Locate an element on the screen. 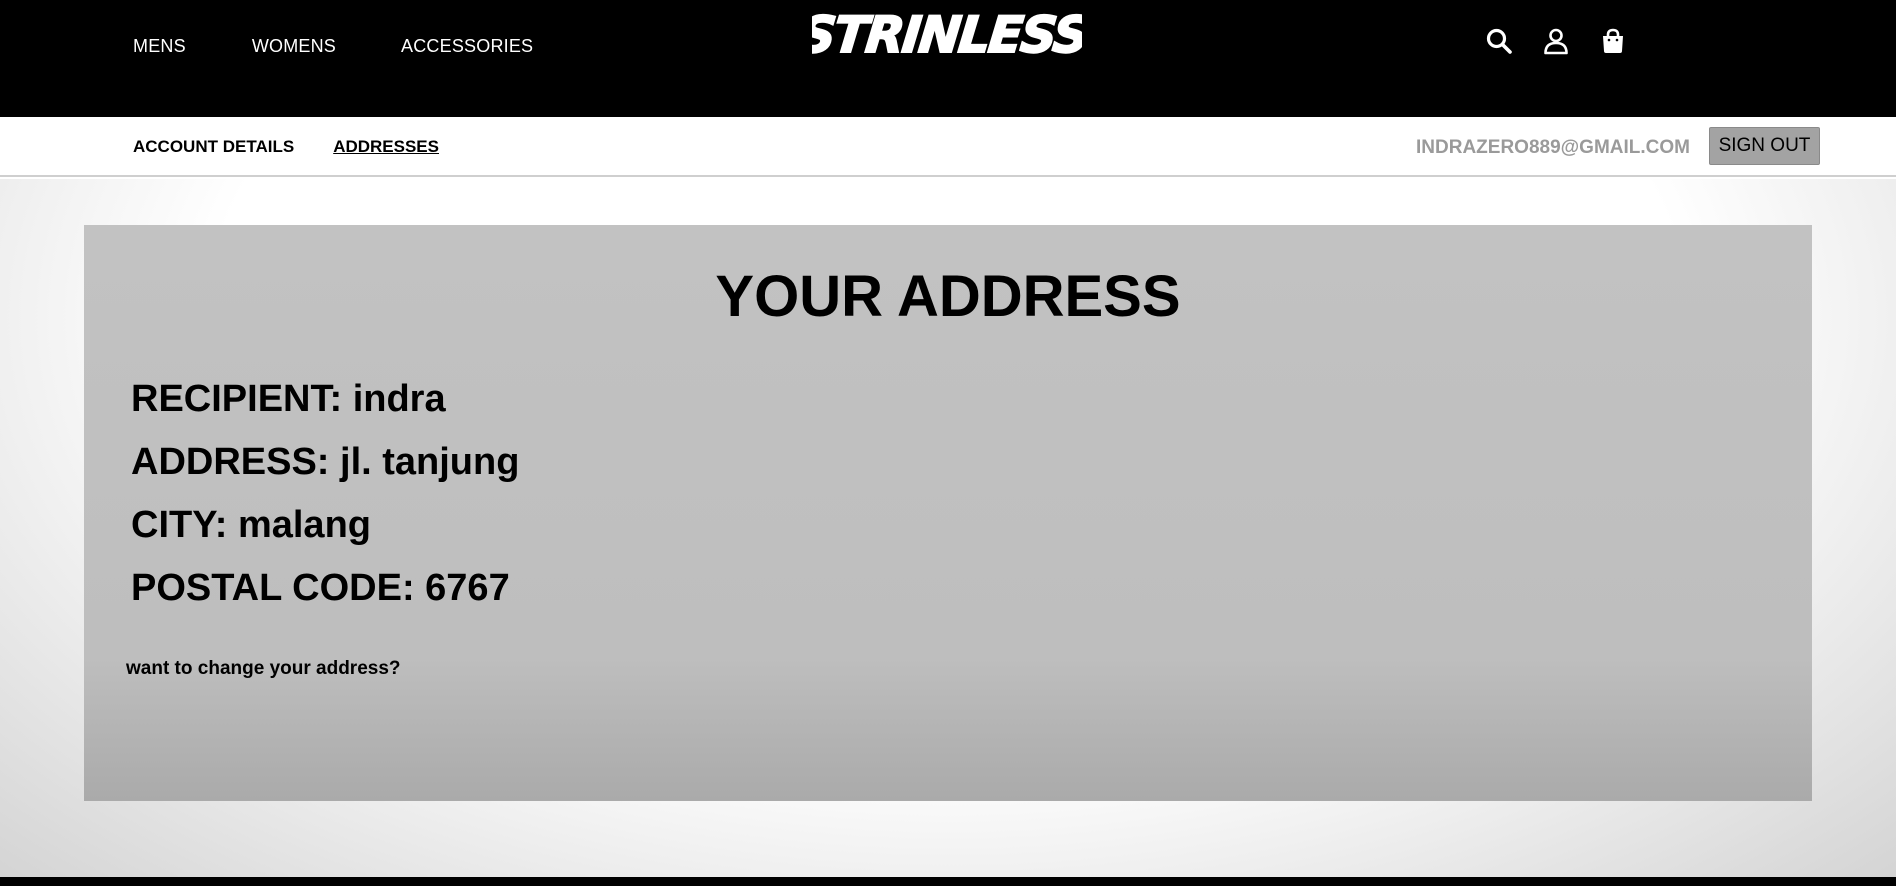 The width and height of the screenshot is (1896, 886). account-subnav: ACCOUNT DETAILS ADDRESSES is located at coordinates (286, 147).